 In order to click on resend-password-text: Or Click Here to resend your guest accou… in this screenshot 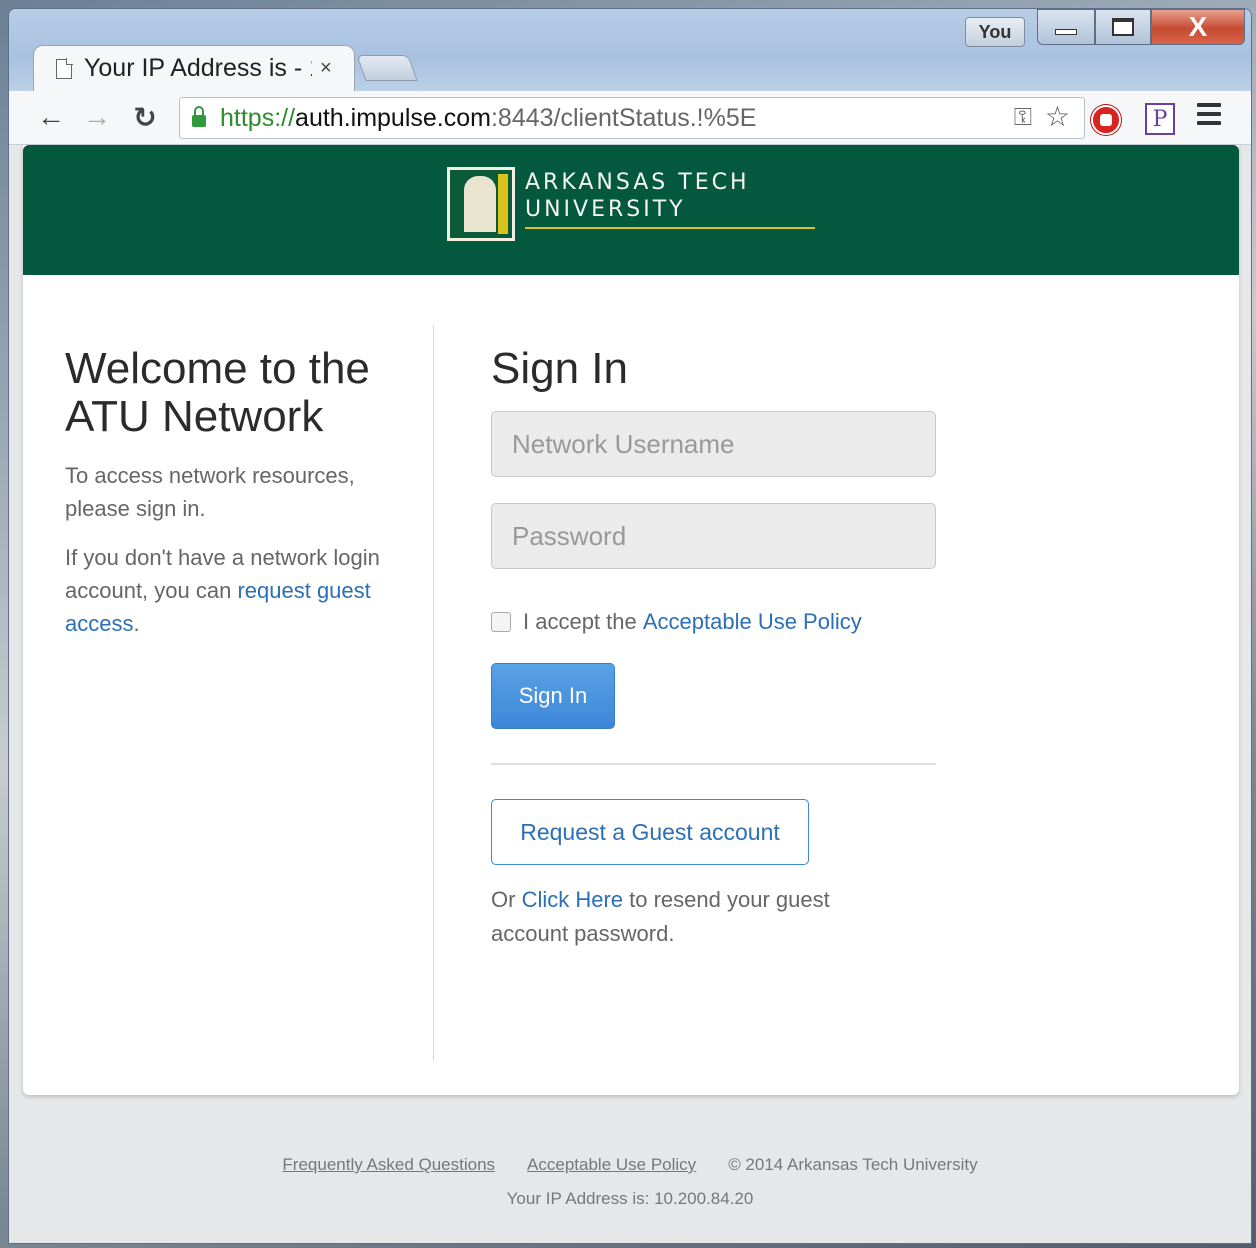, I will do `click(681, 917)`.